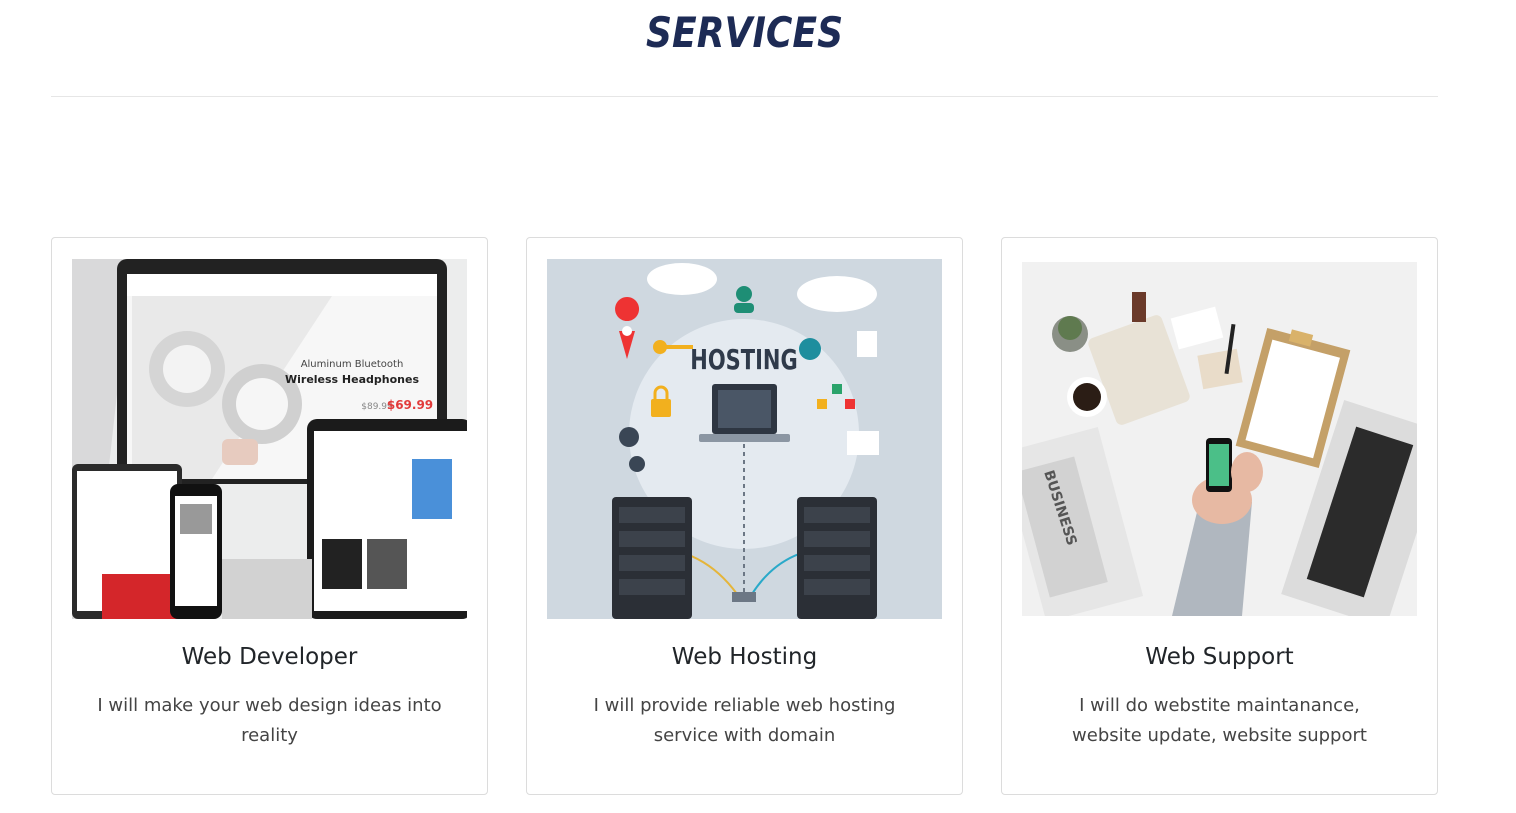 This screenshot has width=1516, height=813. Describe the element at coordinates (269, 657) in the screenshot. I see `card-title: Web Developer` at that location.